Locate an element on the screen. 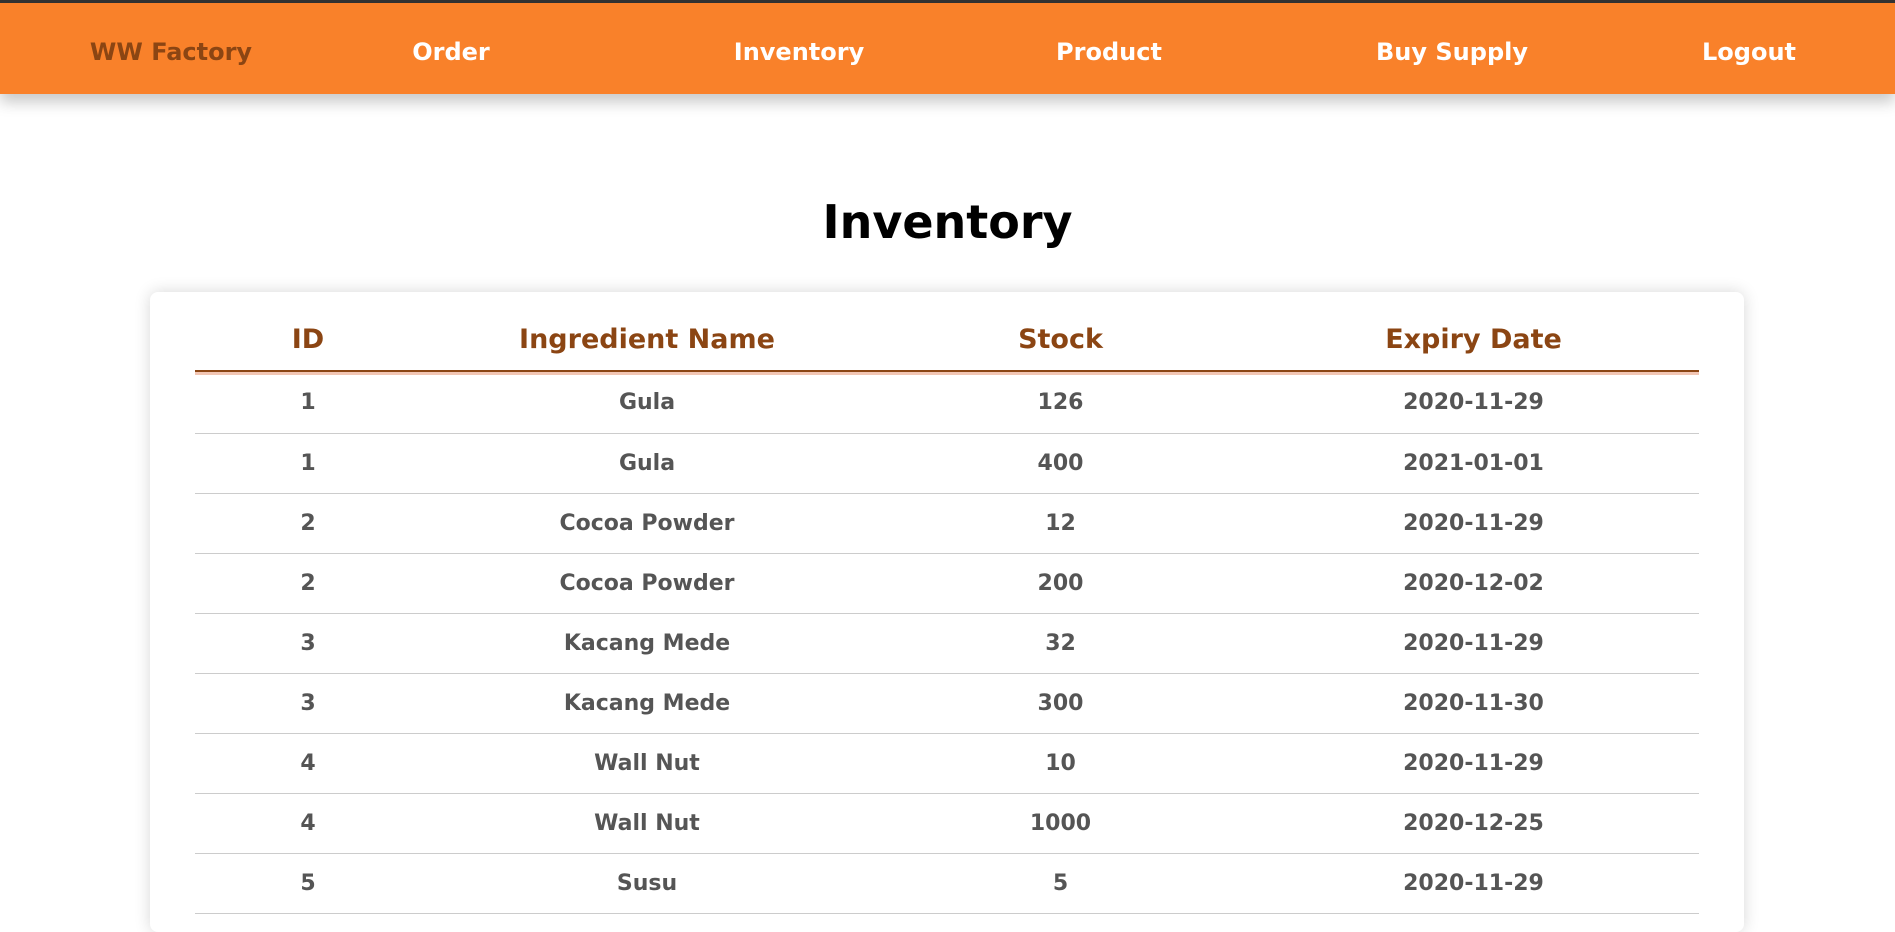 The width and height of the screenshot is (1895, 932). column-header-id: ID is located at coordinates (308, 340).